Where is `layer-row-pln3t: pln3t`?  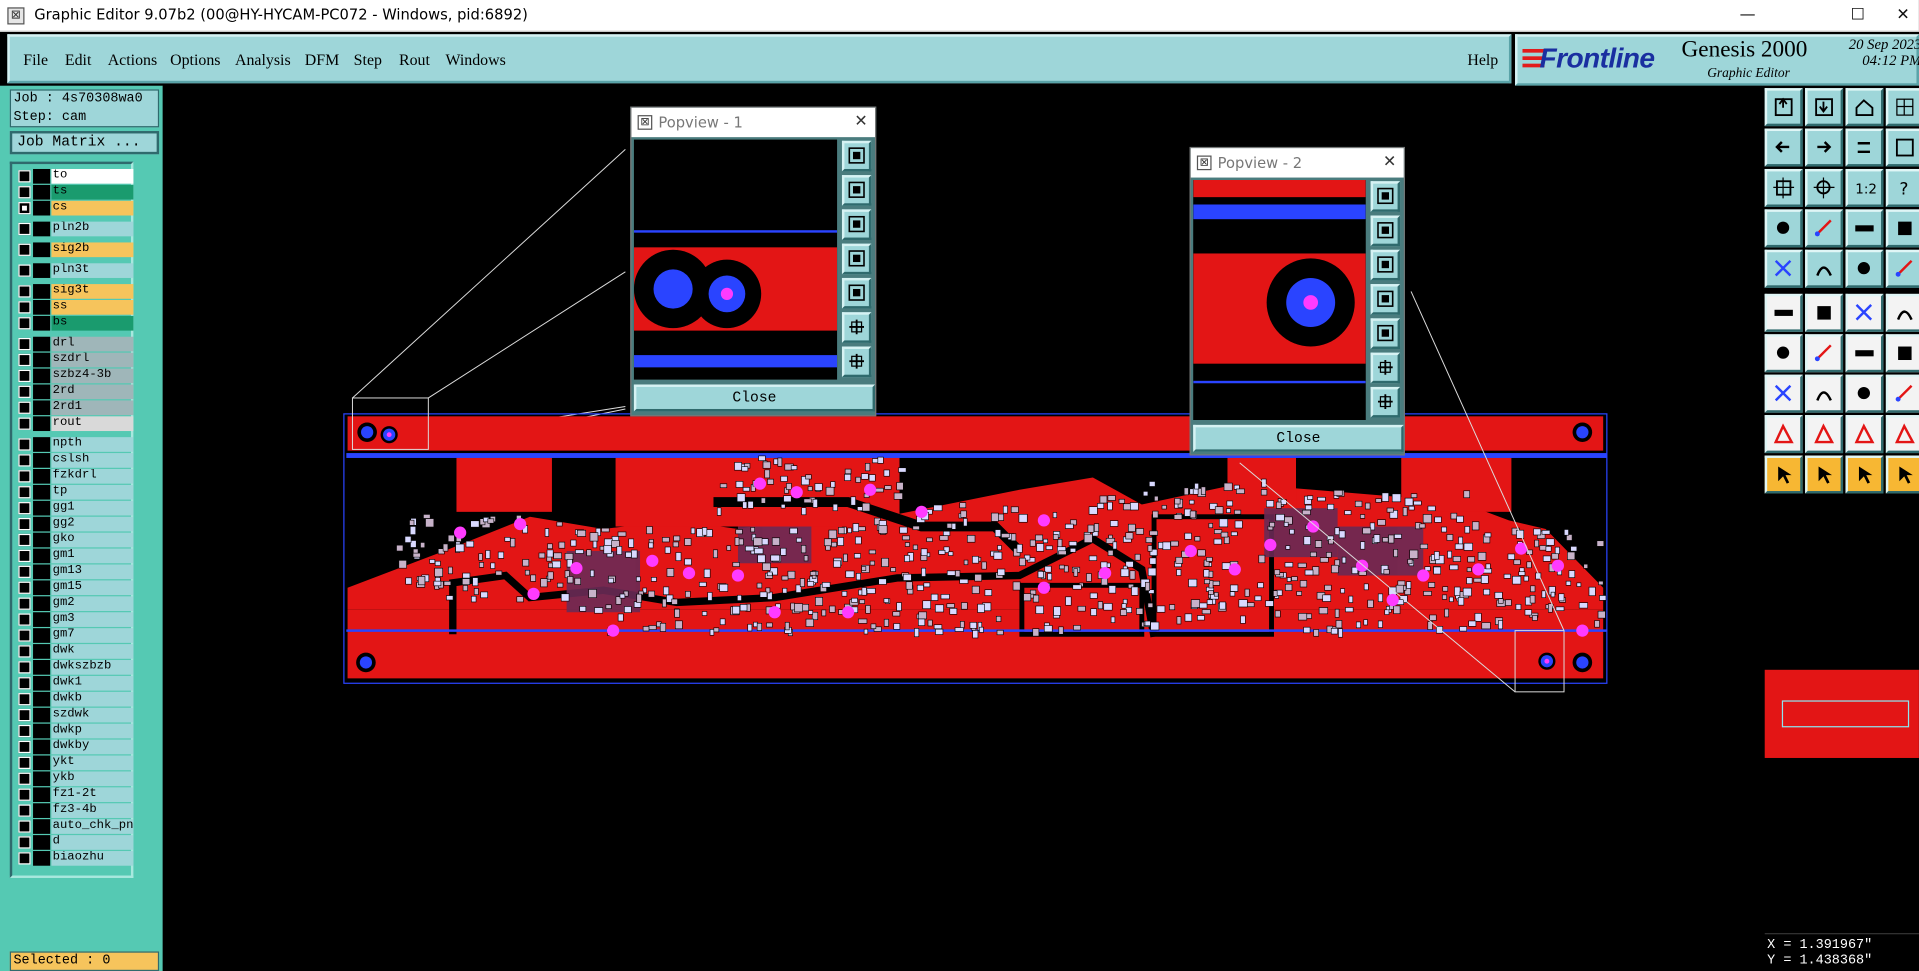
layer-row-pln3t: pln3t is located at coordinates (74, 270).